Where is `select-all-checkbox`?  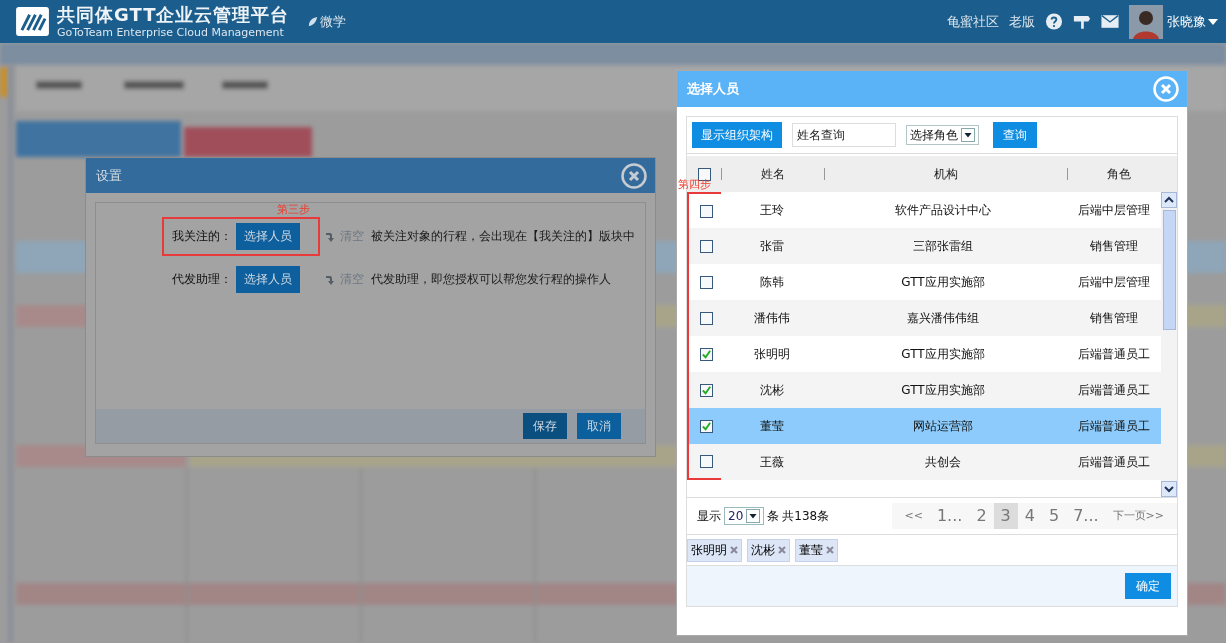
select-all-checkbox is located at coordinates (704, 174).